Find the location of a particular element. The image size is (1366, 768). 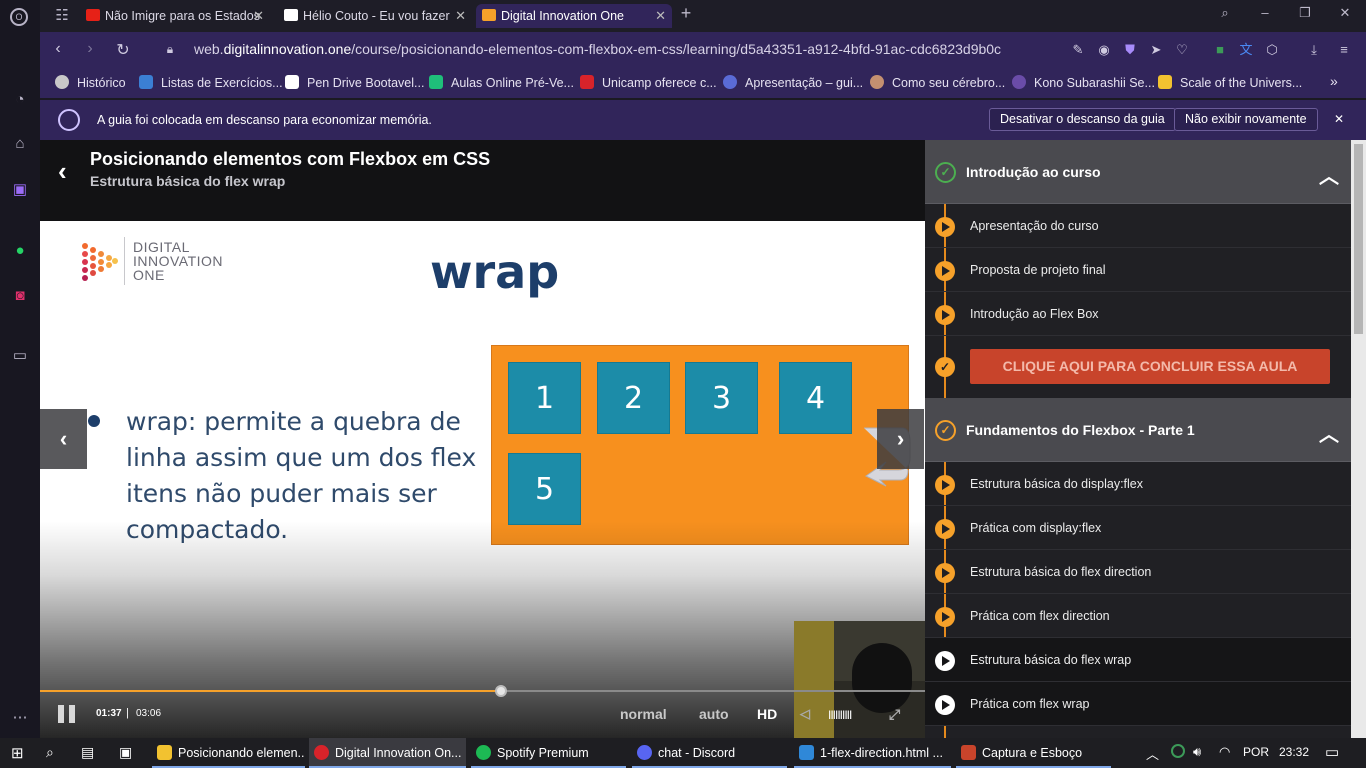

lesson-item: Estrutura básica do display:flex is located at coordinates (1138, 484).